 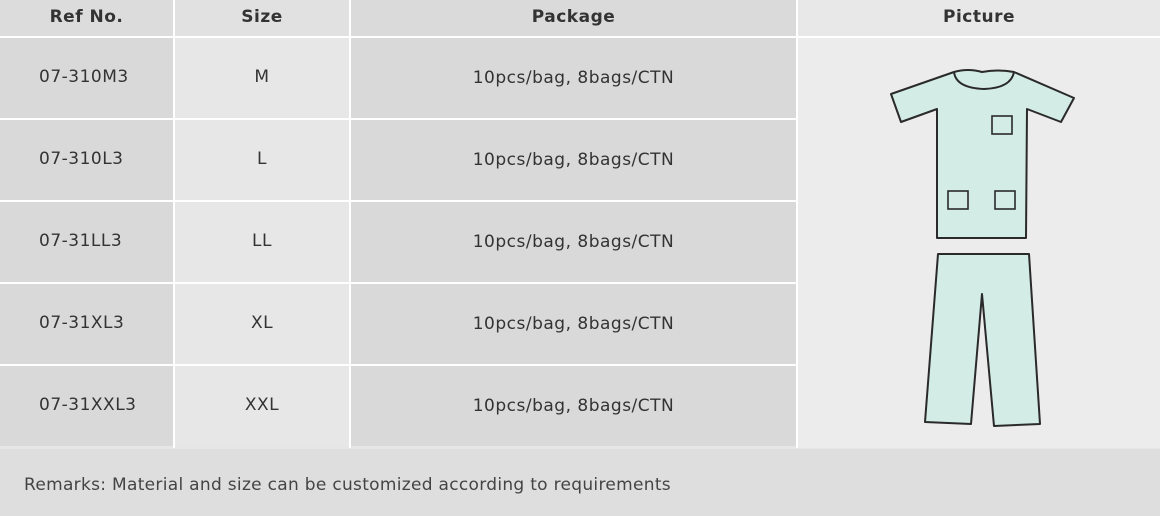 What do you see at coordinates (262, 406) in the screenshot?
I see `size-cell: XXL` at bounding box center [262, 406].